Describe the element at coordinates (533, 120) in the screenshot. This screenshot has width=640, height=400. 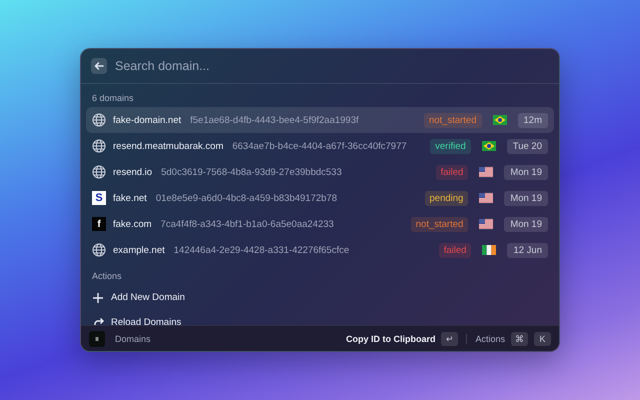
I see `date-tag: 12m` at that location.